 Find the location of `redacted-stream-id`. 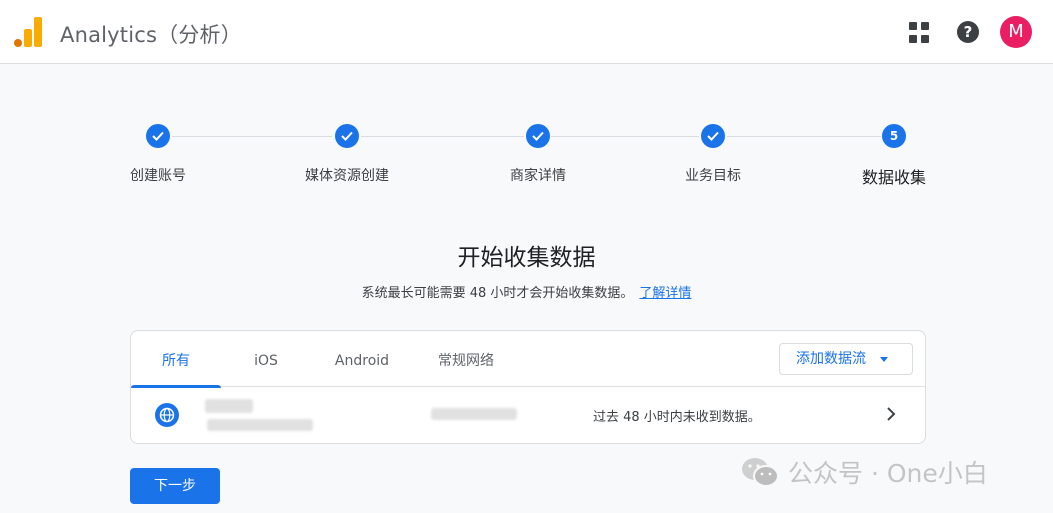

redacted-stream-id is located at coordinates (474, 414).